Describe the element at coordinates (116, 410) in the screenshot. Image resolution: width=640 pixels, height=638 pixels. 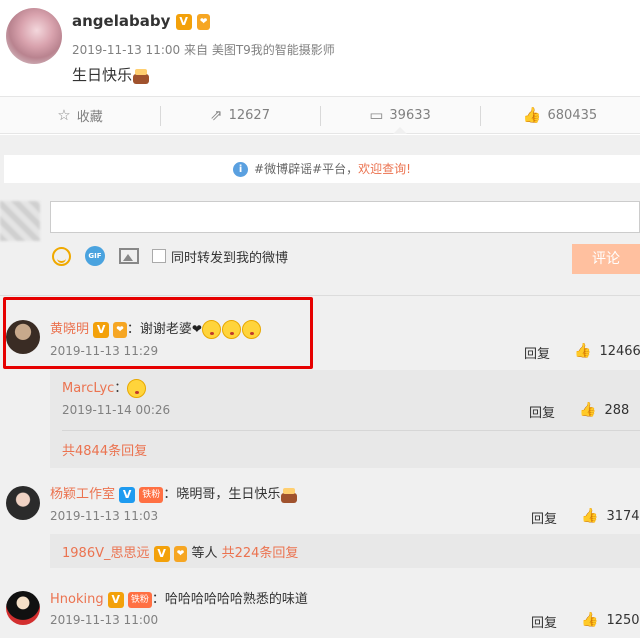
I see `reply-time: 2019-11-14 00:26` at that location.